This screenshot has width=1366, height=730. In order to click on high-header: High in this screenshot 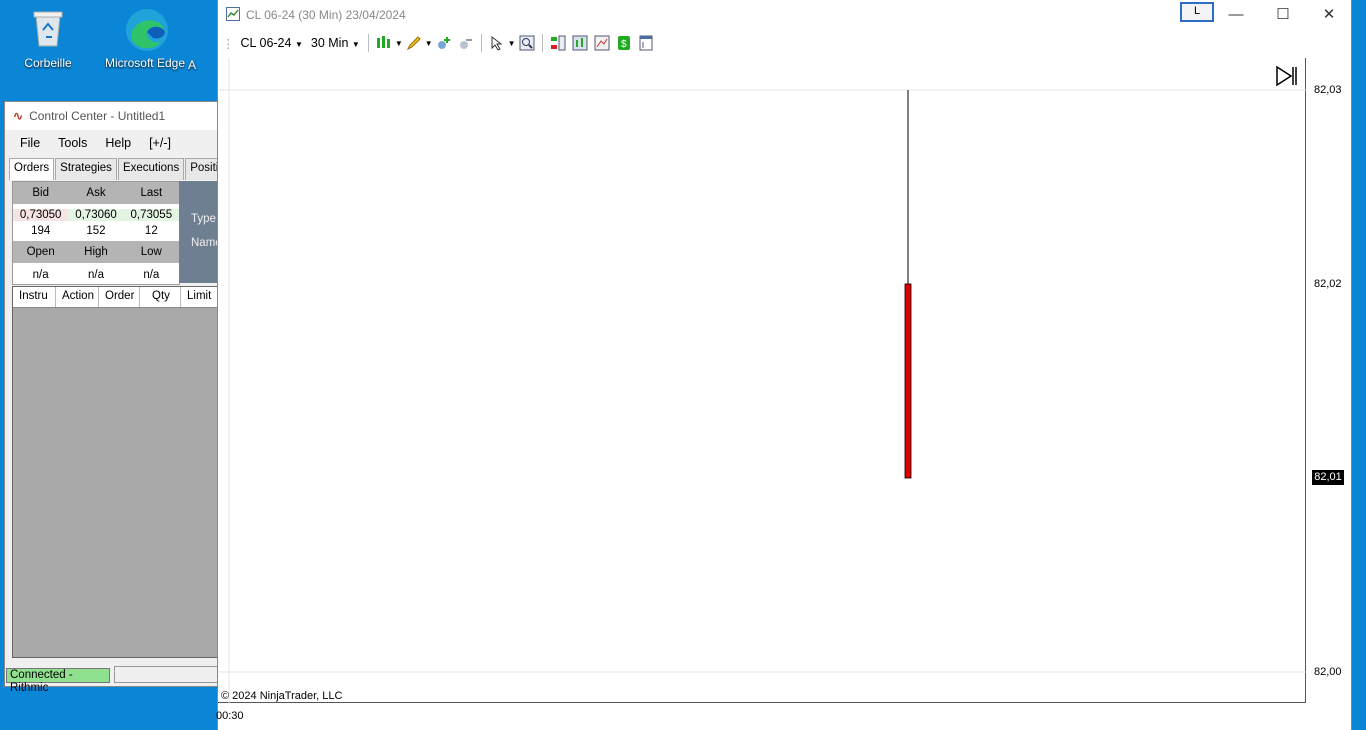, I will do `click(96, 252)`.